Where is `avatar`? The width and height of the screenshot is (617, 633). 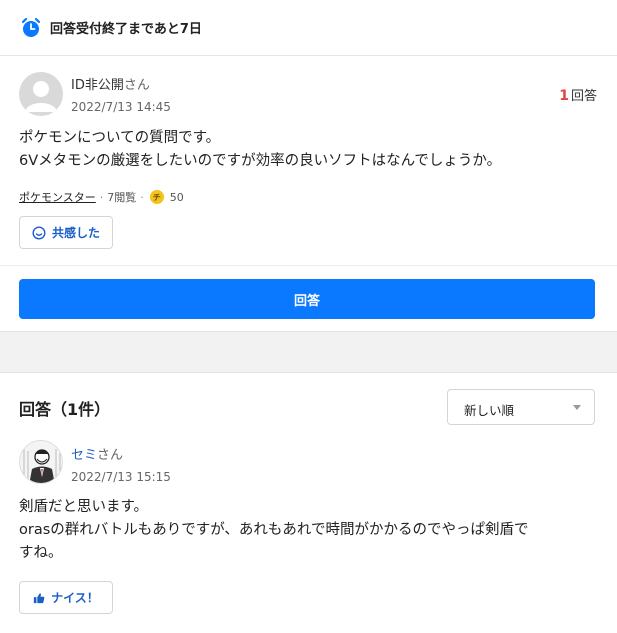 avatar is located at coordinates (41, 94).